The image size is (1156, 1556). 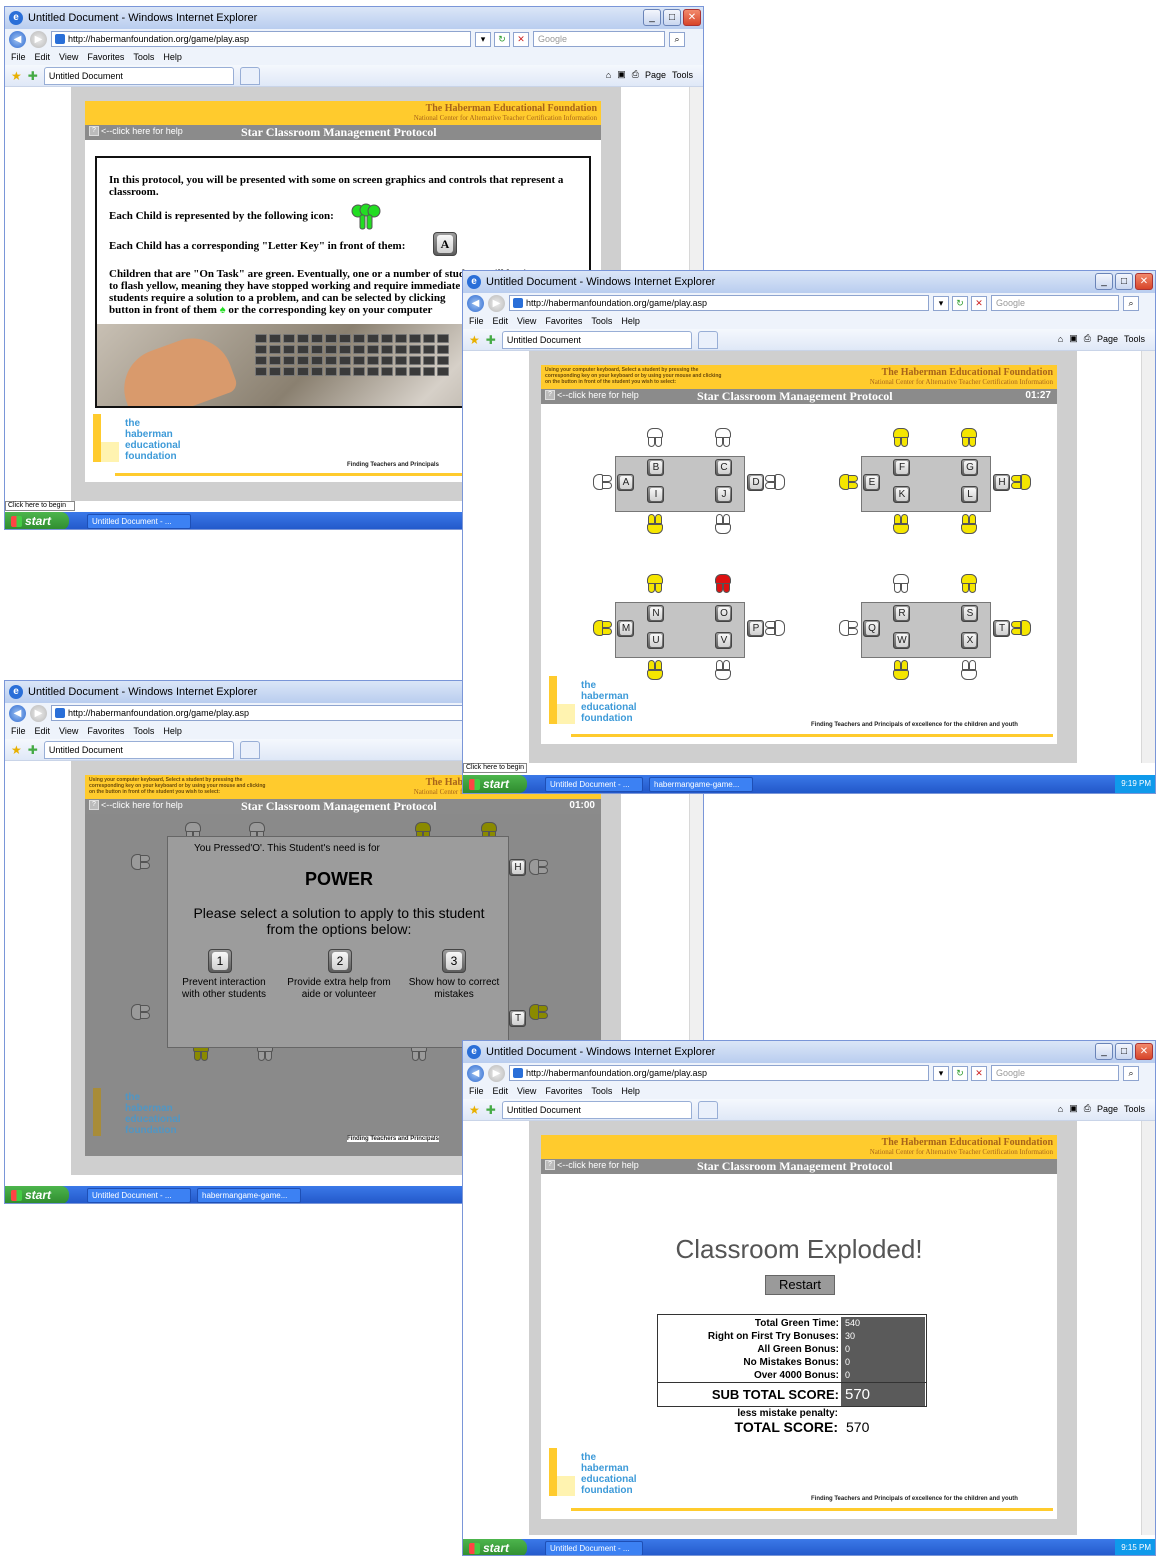 I want to click on page-menu: Page, so click(x=1107, y=339).